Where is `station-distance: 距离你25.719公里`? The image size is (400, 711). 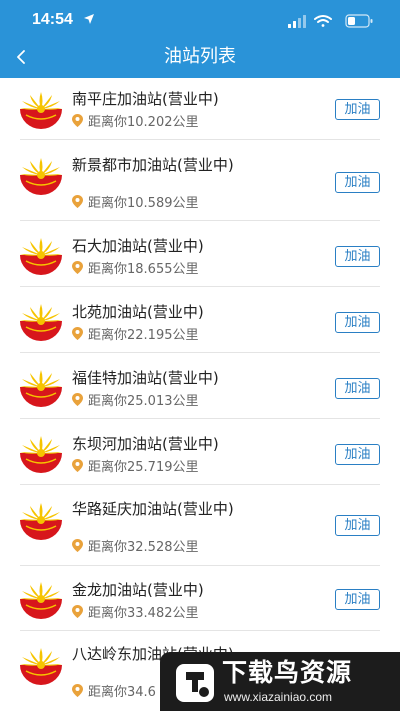 station-distance: 距离你25.719公里 is located at coordinates (135, 465).